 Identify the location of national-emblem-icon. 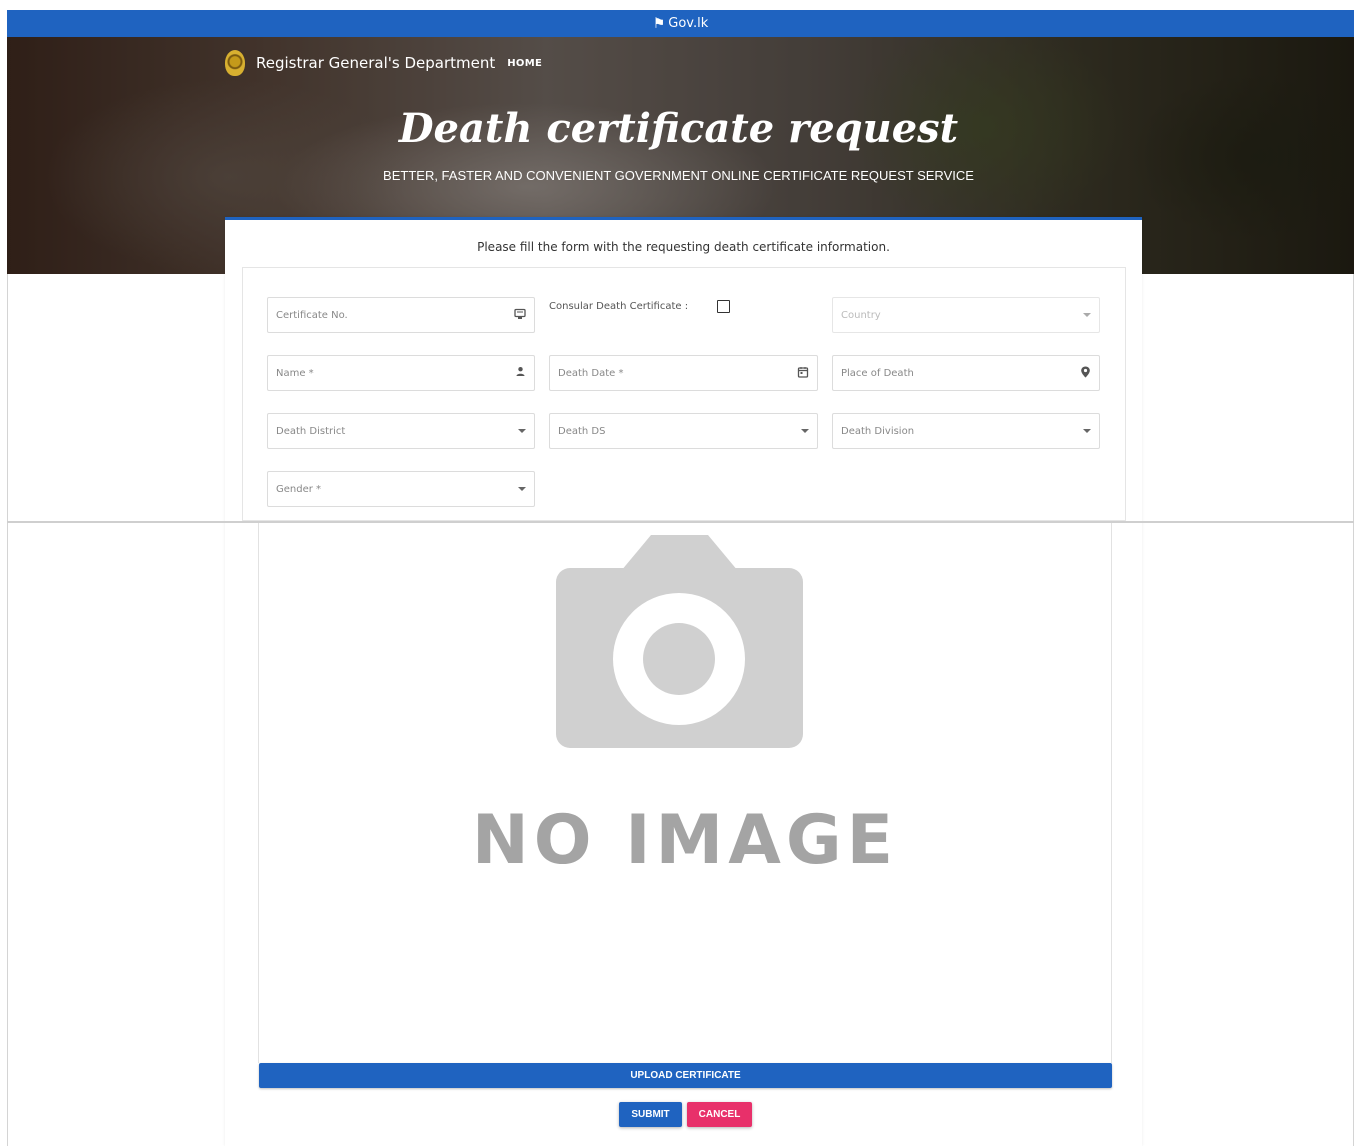
(235, 63).